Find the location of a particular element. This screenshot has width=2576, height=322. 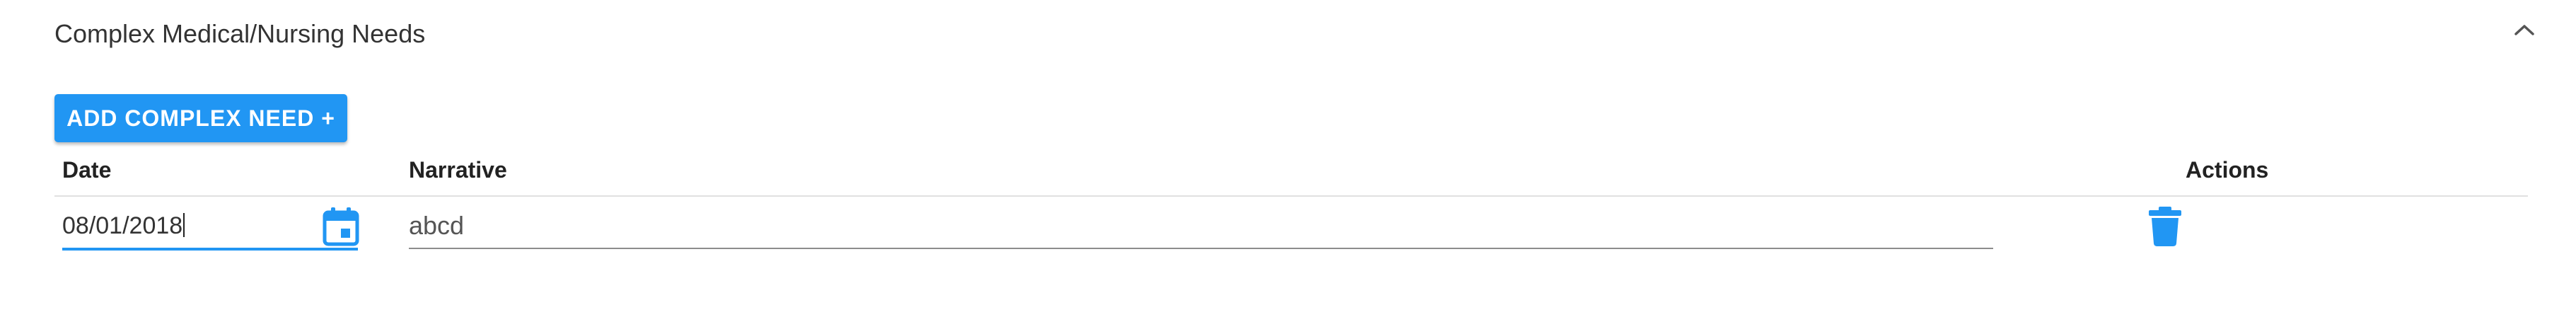

column-header-date: Date is located at coordinates (87, 170).